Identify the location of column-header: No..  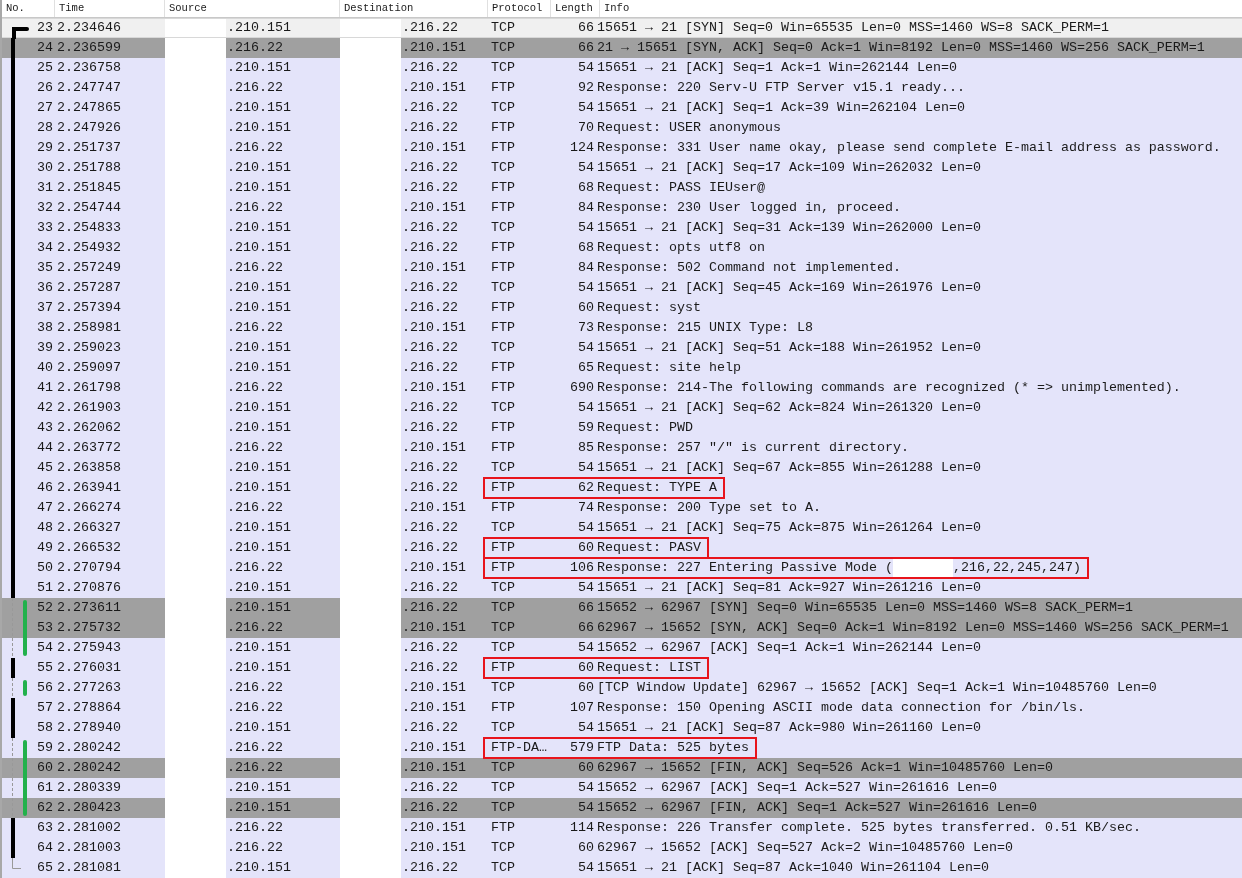
(28, 8).